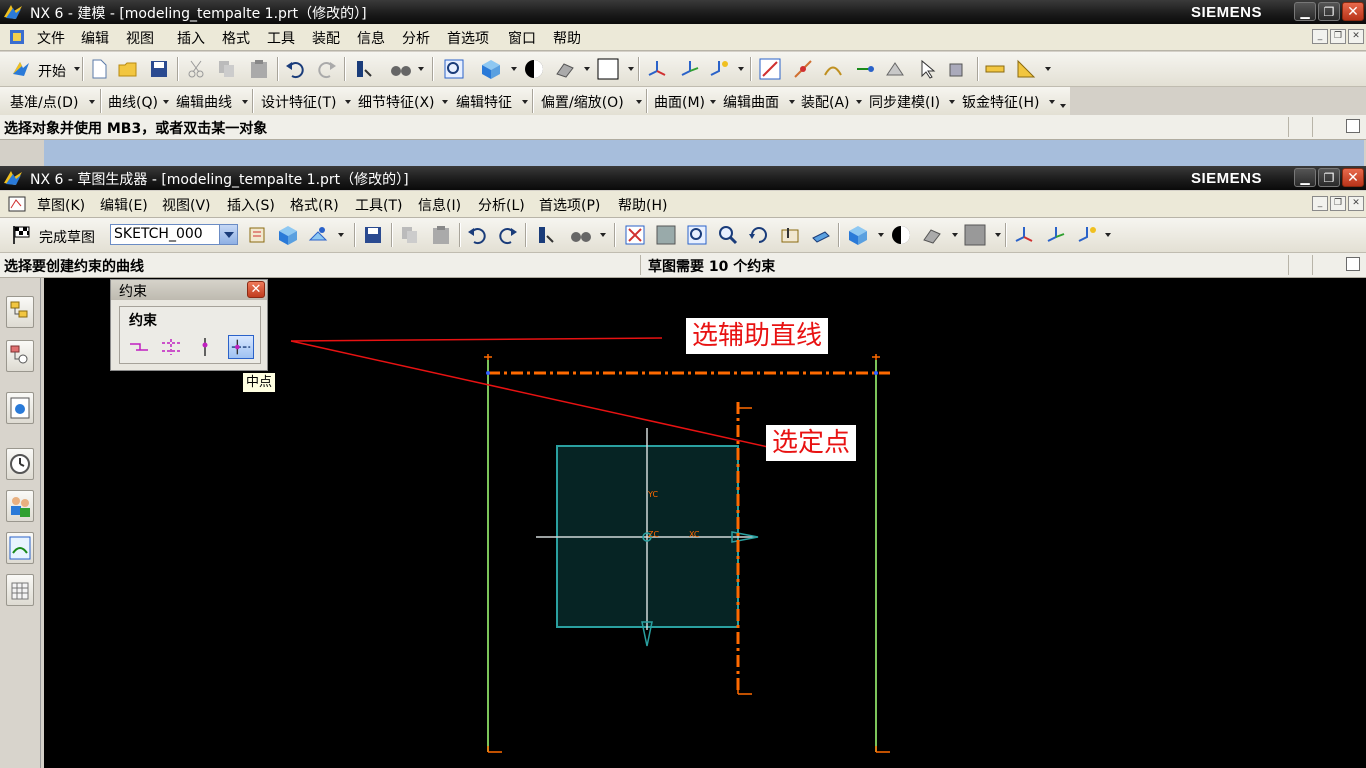 Image resolution: width=1366 pixels, height=768 pixels. Describe the element at coordinates (186, 205) in the screenshot. I see `menu-view: 视图(V)` at that location.